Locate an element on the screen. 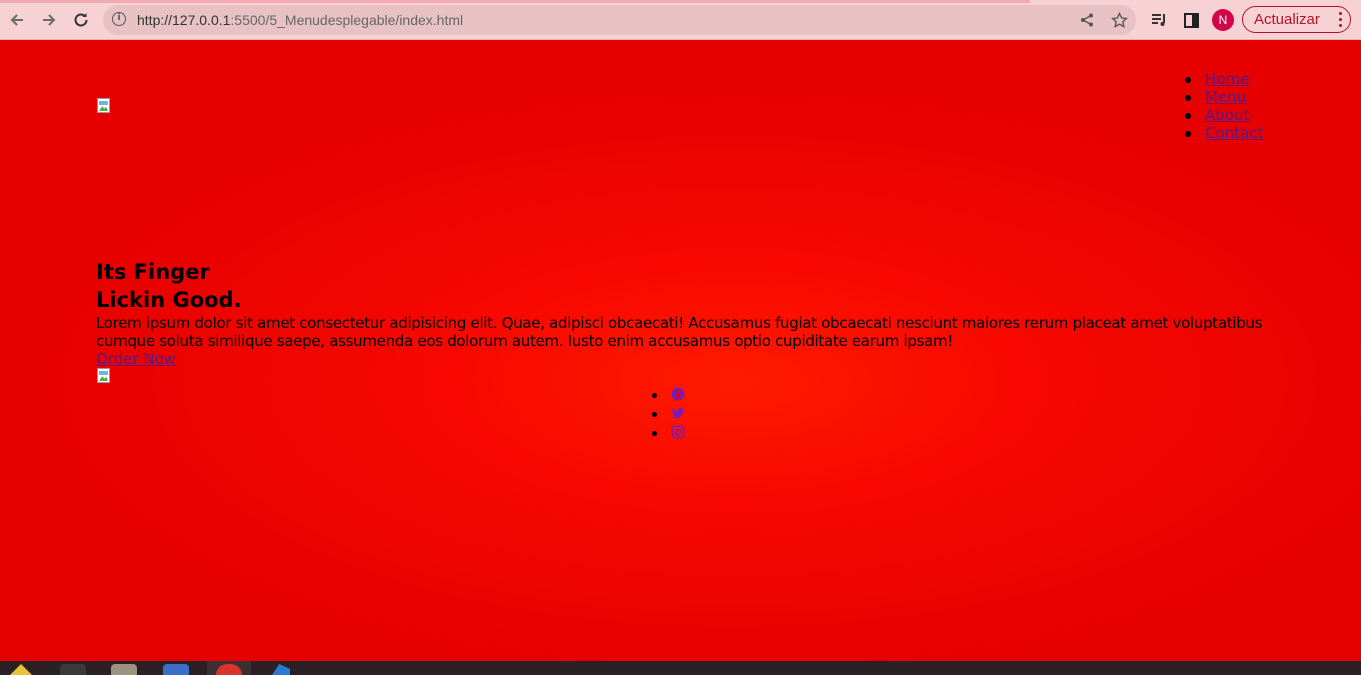  forward-button is located at coordinates (49, 20).